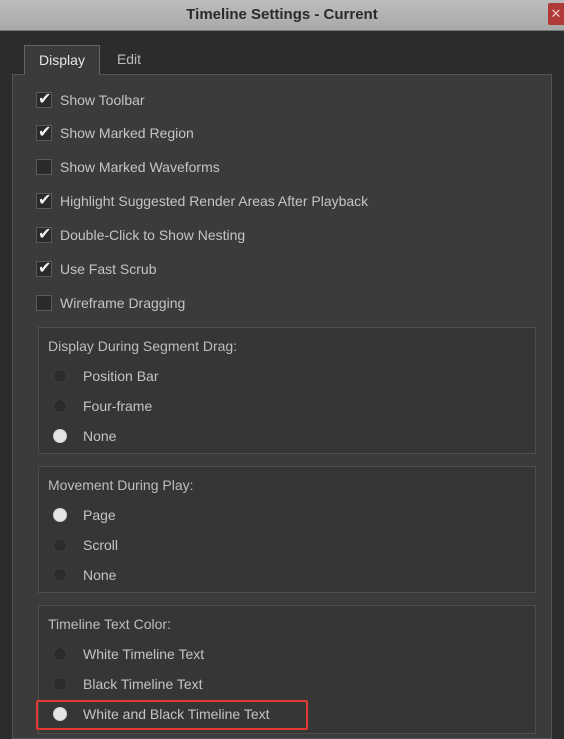  Describe the element at coordinates (556, 14) in the screenshot. I see `close-icon: ✕` at that location.